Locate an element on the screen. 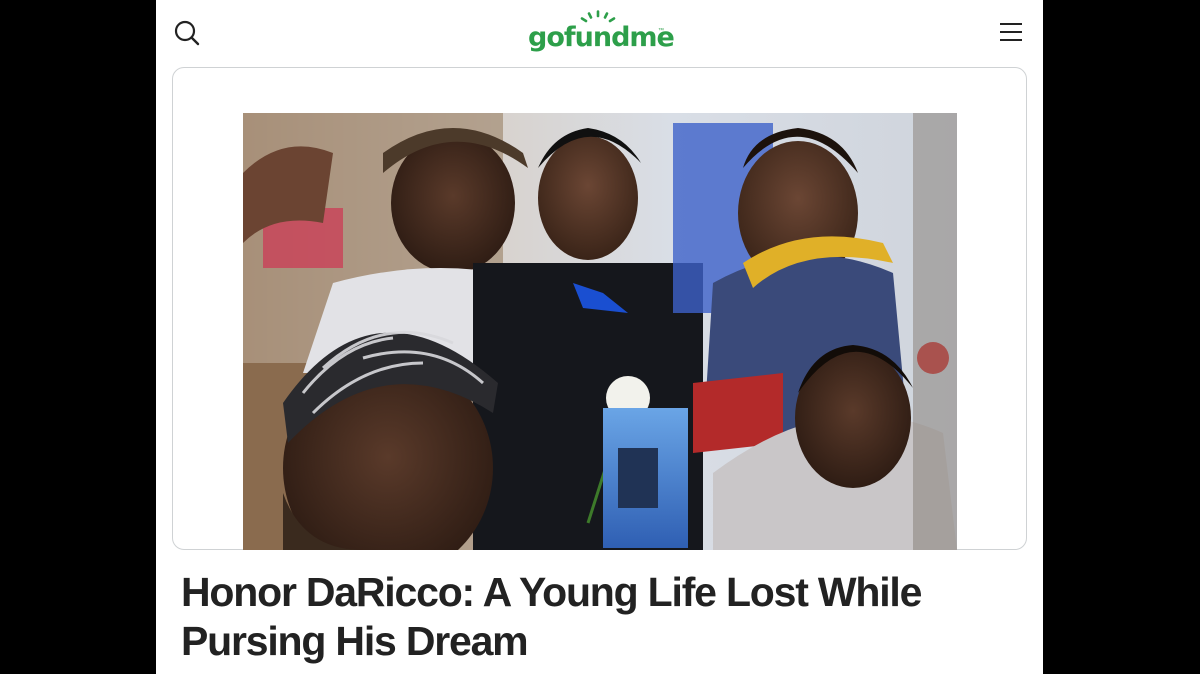  search-icon is located at coordinates (187, 33).